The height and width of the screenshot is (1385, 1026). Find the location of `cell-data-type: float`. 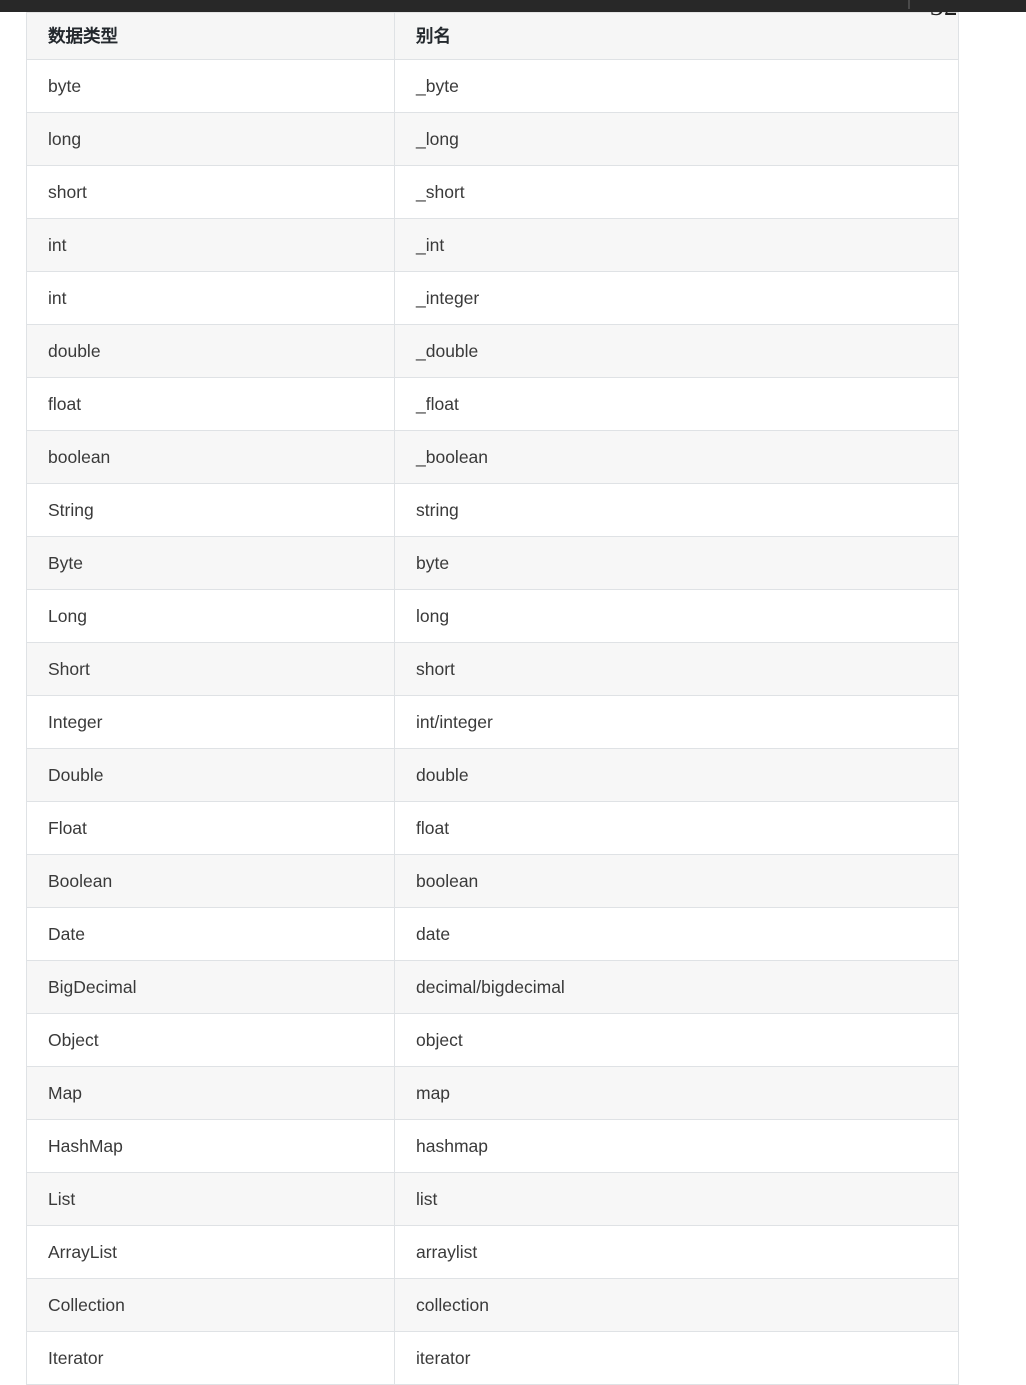

cell-data-type: float is located at coordinates (210, 404).